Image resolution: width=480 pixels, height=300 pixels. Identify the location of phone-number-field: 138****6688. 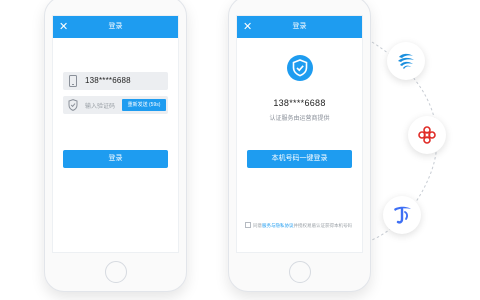
(115, 81).